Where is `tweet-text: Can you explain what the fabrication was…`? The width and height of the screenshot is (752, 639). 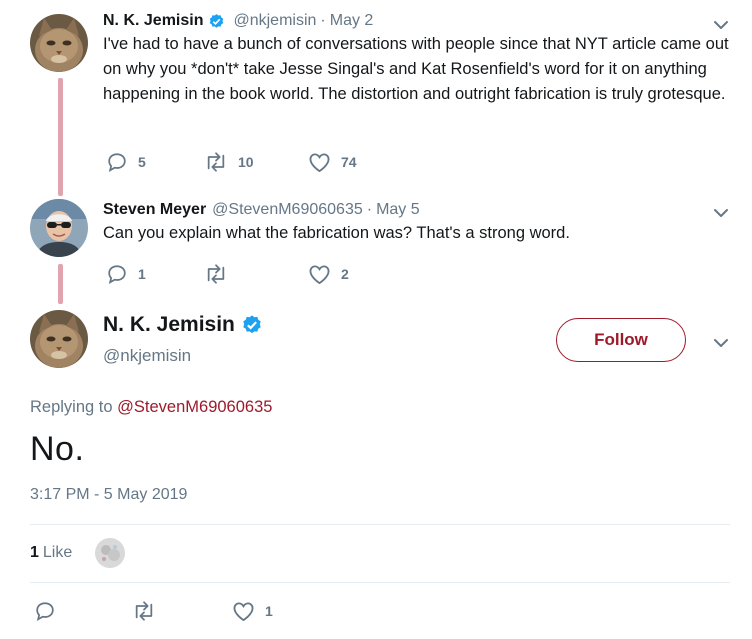 tweet-text: Can you explain what the fabrication was… is located at coordinates (336, 233).